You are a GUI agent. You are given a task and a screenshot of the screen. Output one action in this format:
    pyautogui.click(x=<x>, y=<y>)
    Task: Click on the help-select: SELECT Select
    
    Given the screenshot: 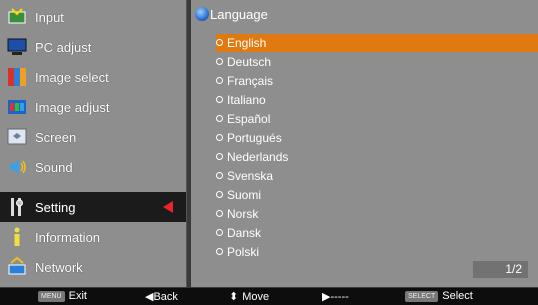 What is the action you would take?
    pyautogui.click(x=439, y=296)
    